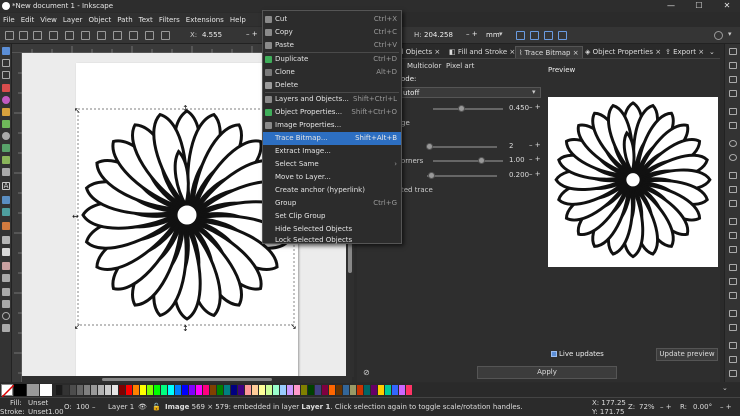 Image resolution: width=740 pixels, height=416 pixels. Describe the element at coordinates (169, 20) in the screenshot. I see `menu-filters: Filters` at that location.